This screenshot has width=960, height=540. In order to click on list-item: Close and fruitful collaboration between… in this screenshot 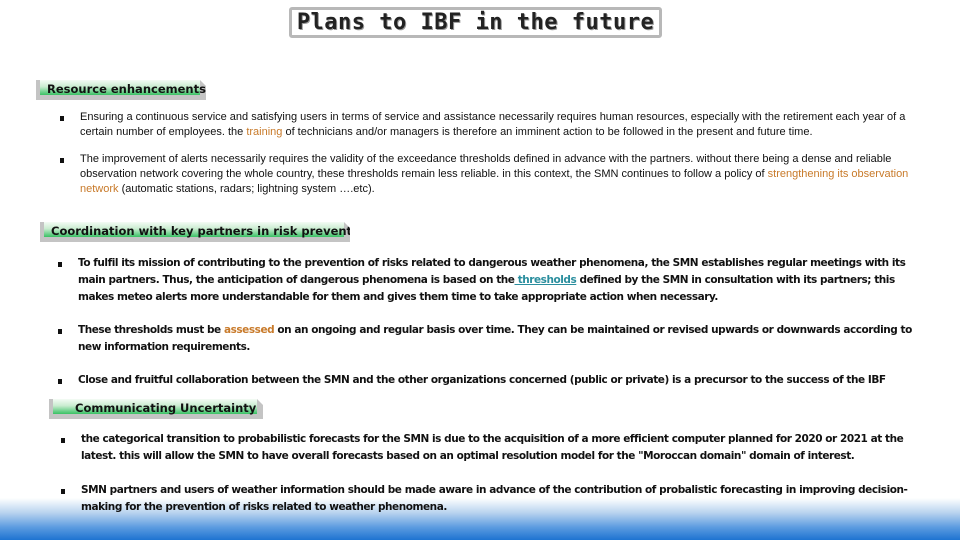, I will do `click(493, 380)`.